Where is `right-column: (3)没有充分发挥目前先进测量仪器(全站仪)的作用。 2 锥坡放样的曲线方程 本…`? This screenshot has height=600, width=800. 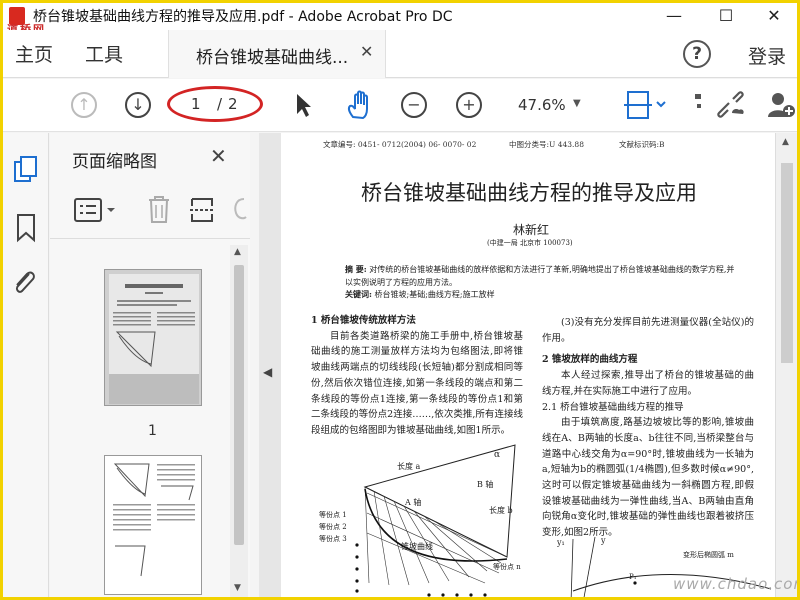 right-column: (3)没有充分发挥目前先进测量仪器(全站仪)的作用。 2 锥坡放样的曲线方程 本… is located at coordinates (648, 428).